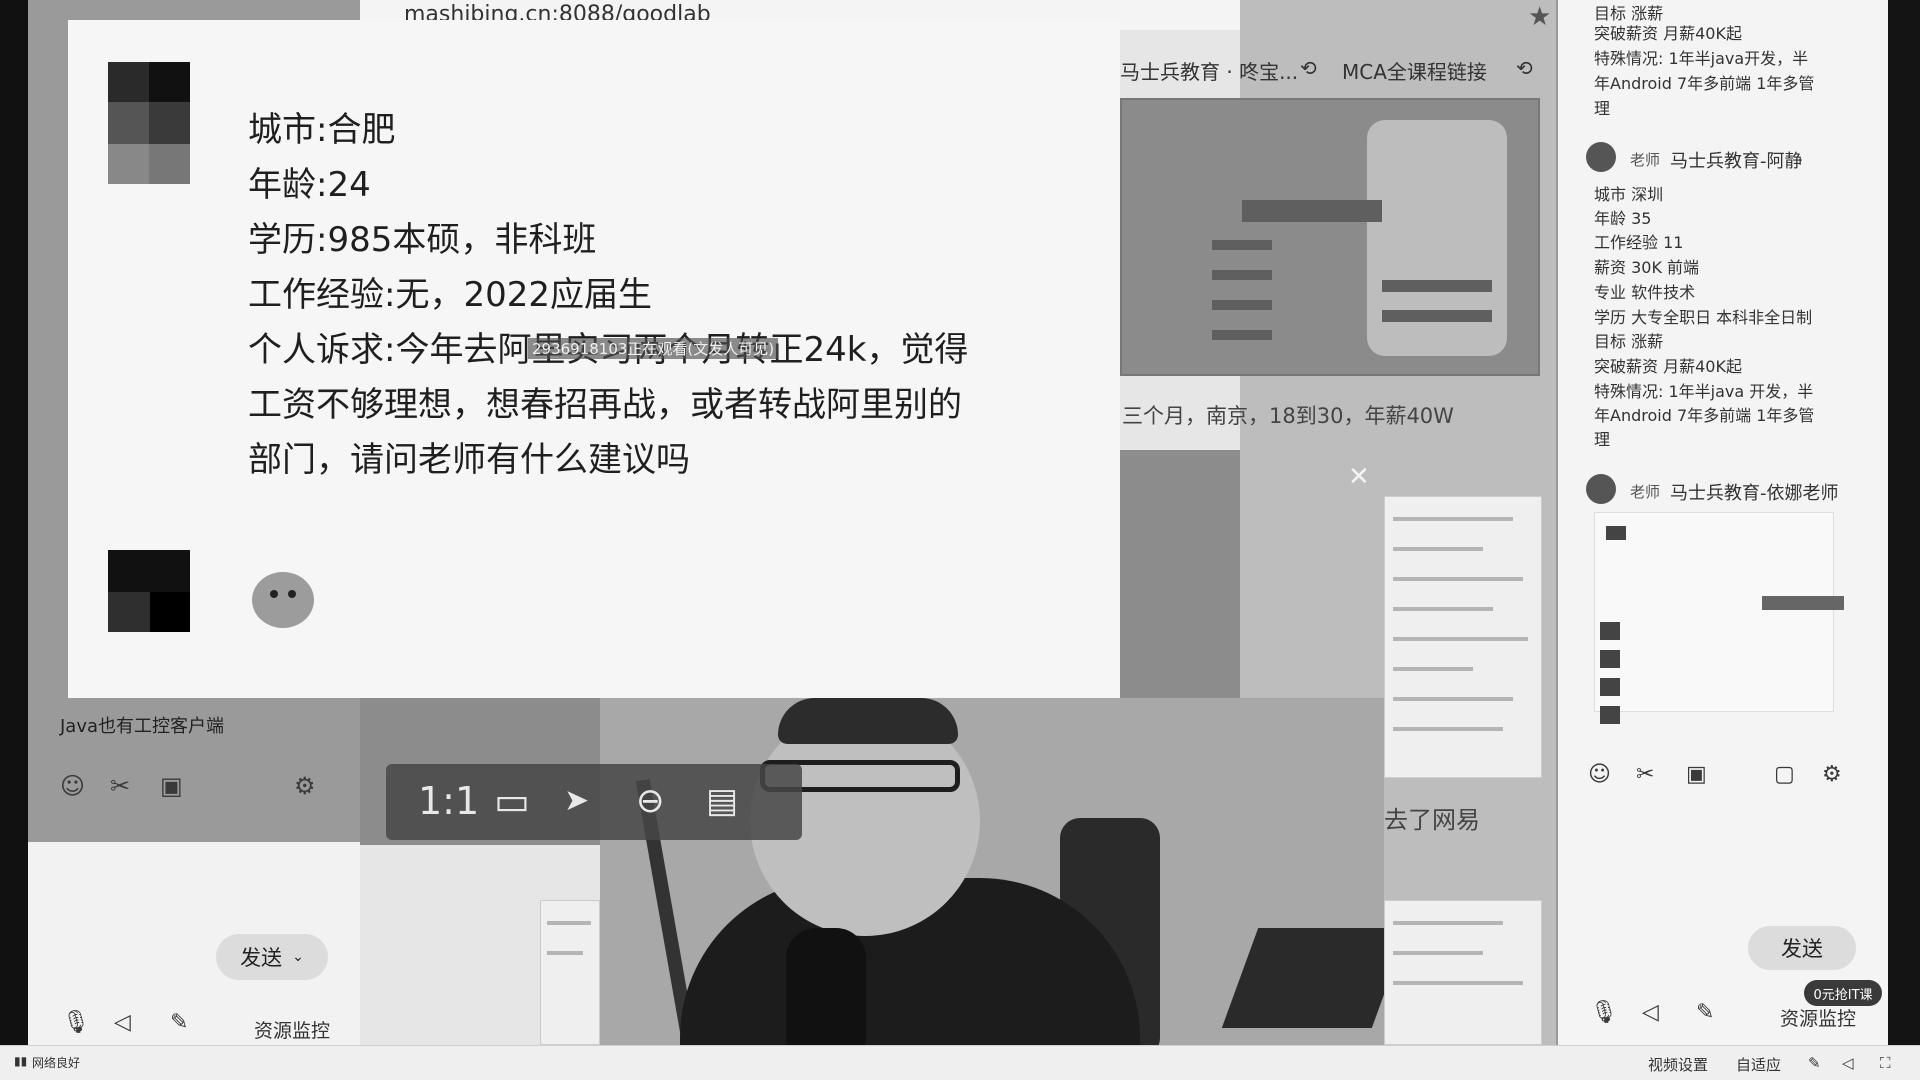  What do you see at coordinates (1602, 108) in the screenshot?
I see `rp-top-line-5: 理` at bounding box center [1602, 108].